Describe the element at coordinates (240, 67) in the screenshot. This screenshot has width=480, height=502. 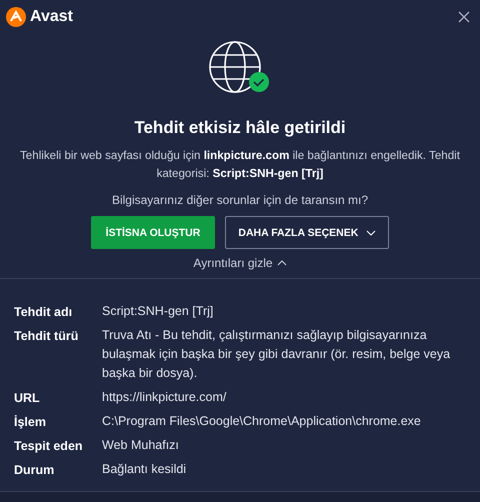
I see `globe-check-icon` at that location.